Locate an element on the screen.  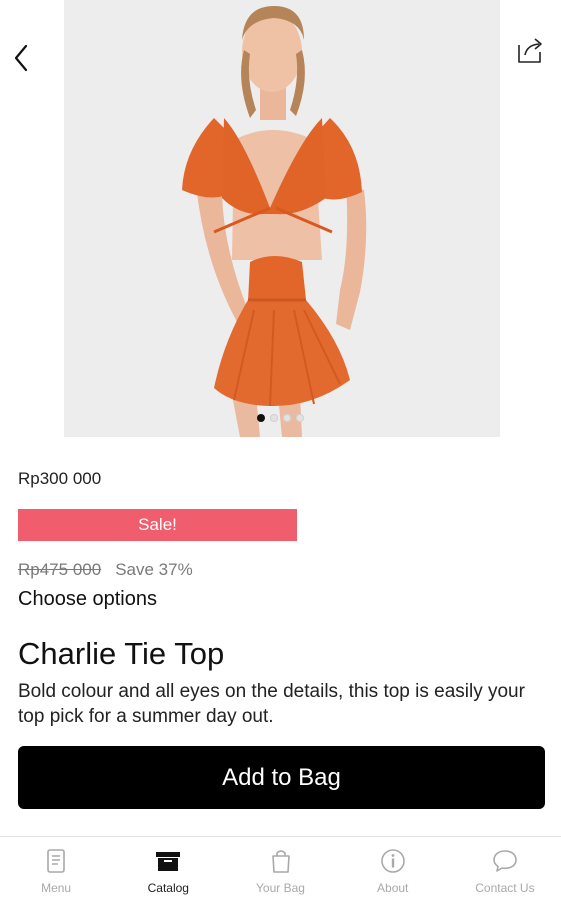
chat-bubble-icon is located at coordinates (505, 861).